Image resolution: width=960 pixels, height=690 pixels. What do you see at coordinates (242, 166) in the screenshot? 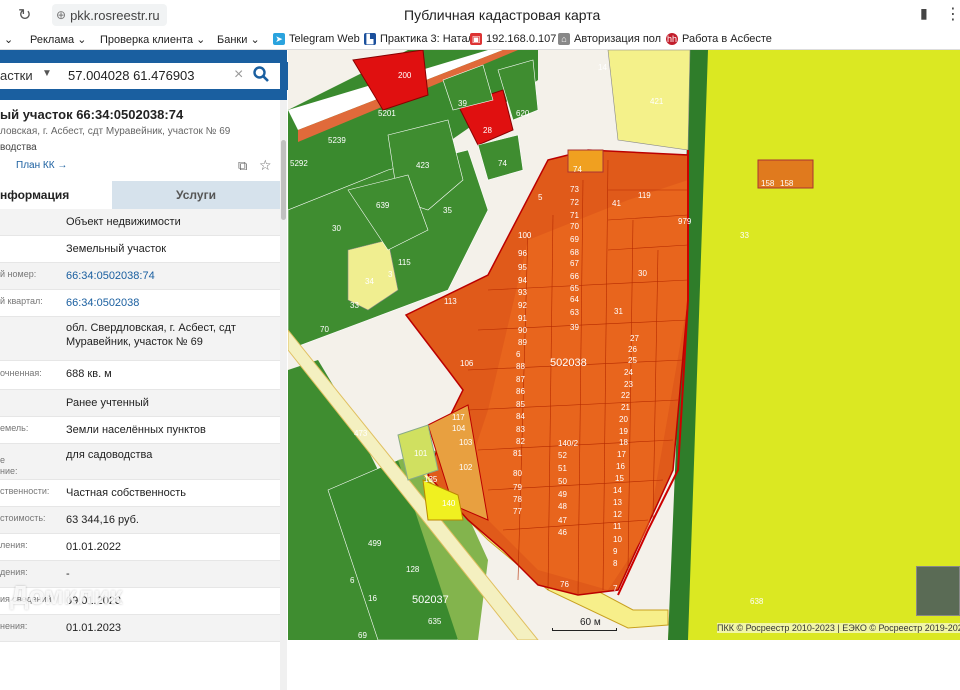
I see `zoom-to-object-icon: ⧉` at bounding box center [242, 166].